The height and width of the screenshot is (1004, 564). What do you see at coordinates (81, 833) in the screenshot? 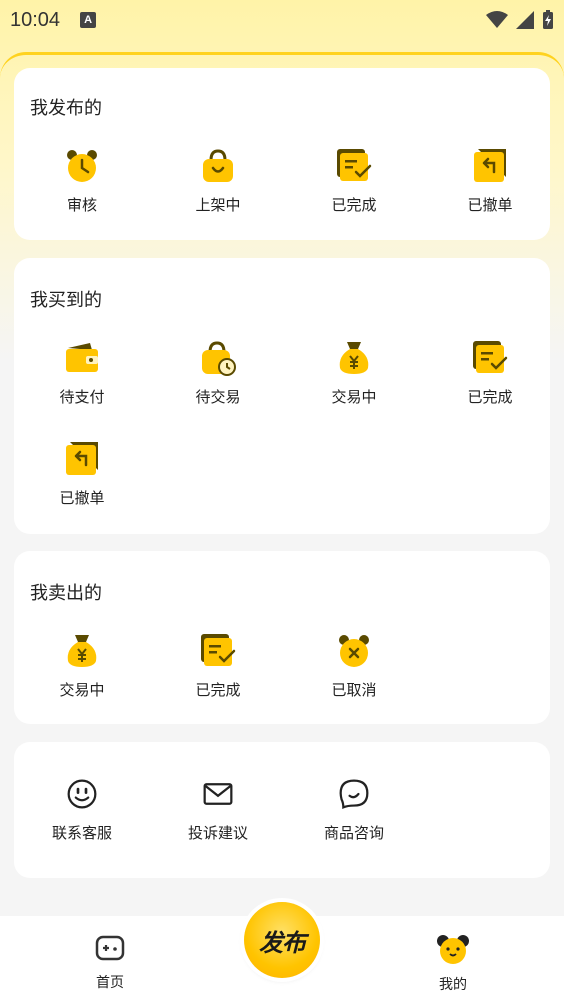
I see `item-label: 联系客服` at bounding box center [81, 833].